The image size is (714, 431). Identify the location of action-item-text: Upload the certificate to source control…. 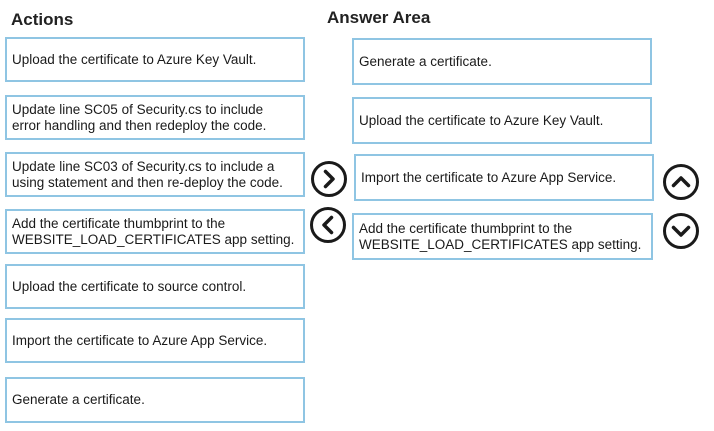
(129, 286).